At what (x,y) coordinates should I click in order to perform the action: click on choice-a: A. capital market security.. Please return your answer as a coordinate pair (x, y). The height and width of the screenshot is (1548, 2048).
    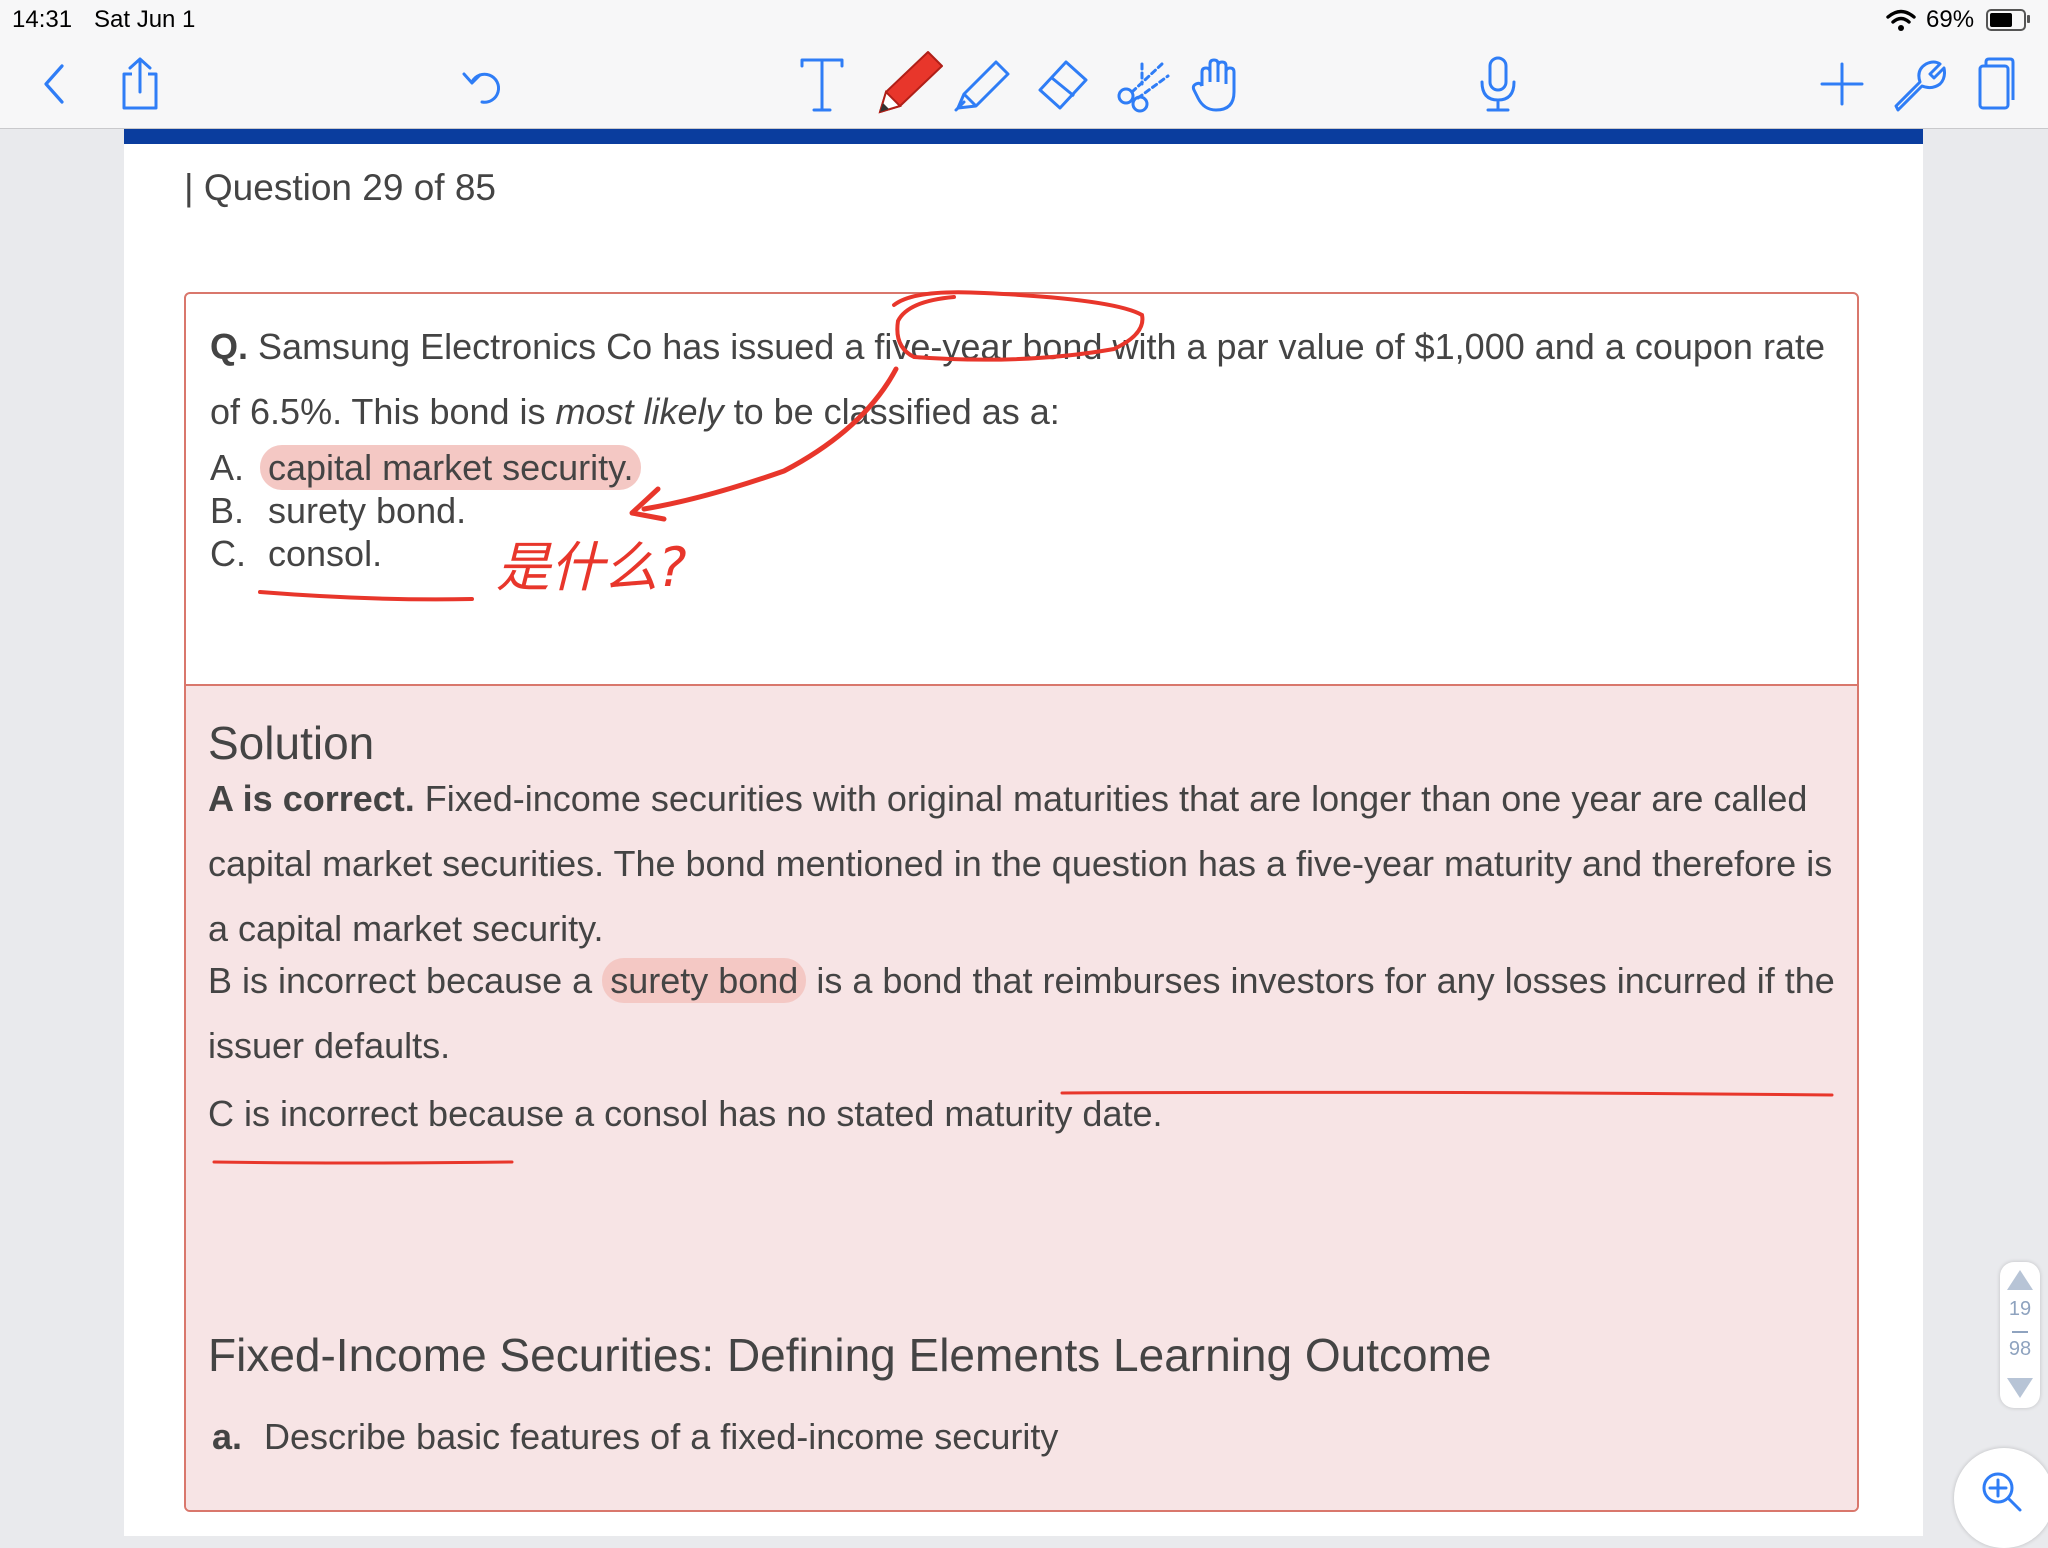
    Looking at the image, I should click on (426, 468).